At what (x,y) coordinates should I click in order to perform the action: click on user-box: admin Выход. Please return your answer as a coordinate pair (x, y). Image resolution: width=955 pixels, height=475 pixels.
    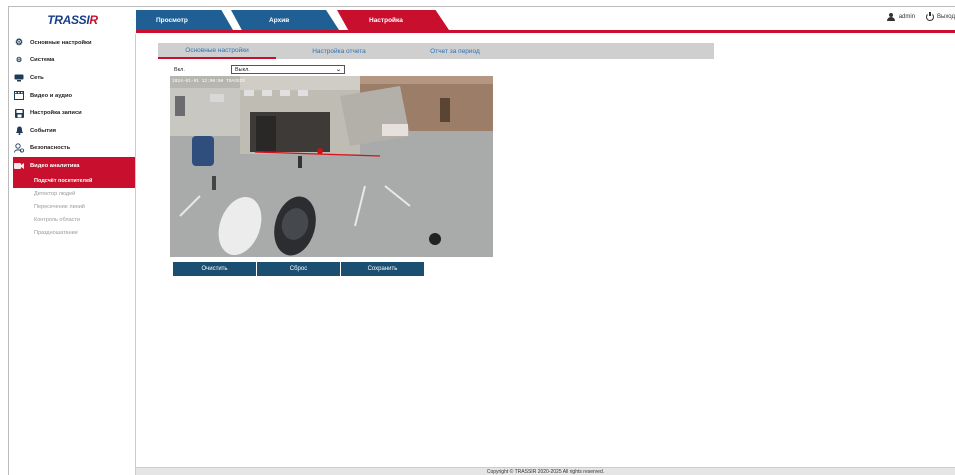
    Looking at the image, I should click on (920, 16).